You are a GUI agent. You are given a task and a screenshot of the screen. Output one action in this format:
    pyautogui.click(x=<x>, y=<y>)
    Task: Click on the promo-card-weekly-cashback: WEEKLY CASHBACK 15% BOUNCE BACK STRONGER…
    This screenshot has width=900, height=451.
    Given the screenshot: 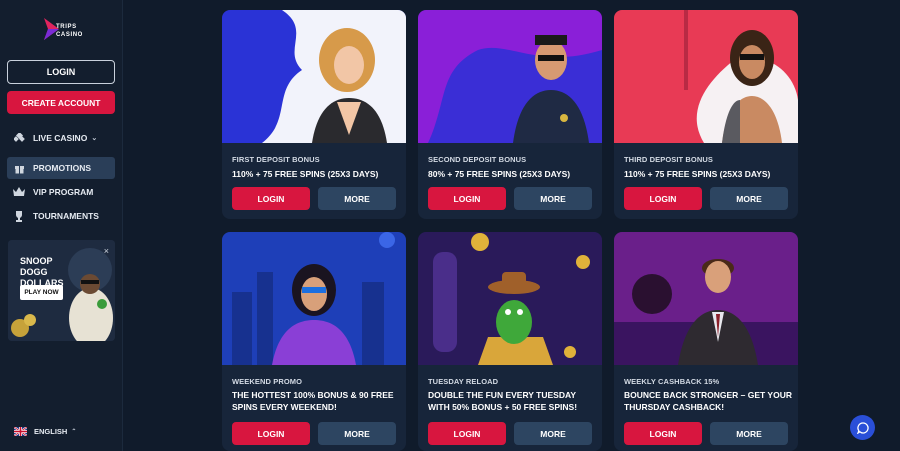 What is the action you would take?
    pyautogui.click(x=706, y=341)
    